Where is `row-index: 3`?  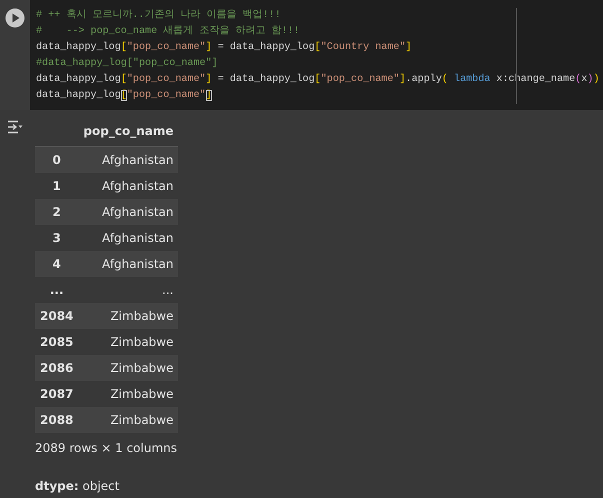
row-index: 3 is located at coordinates (56, 237).